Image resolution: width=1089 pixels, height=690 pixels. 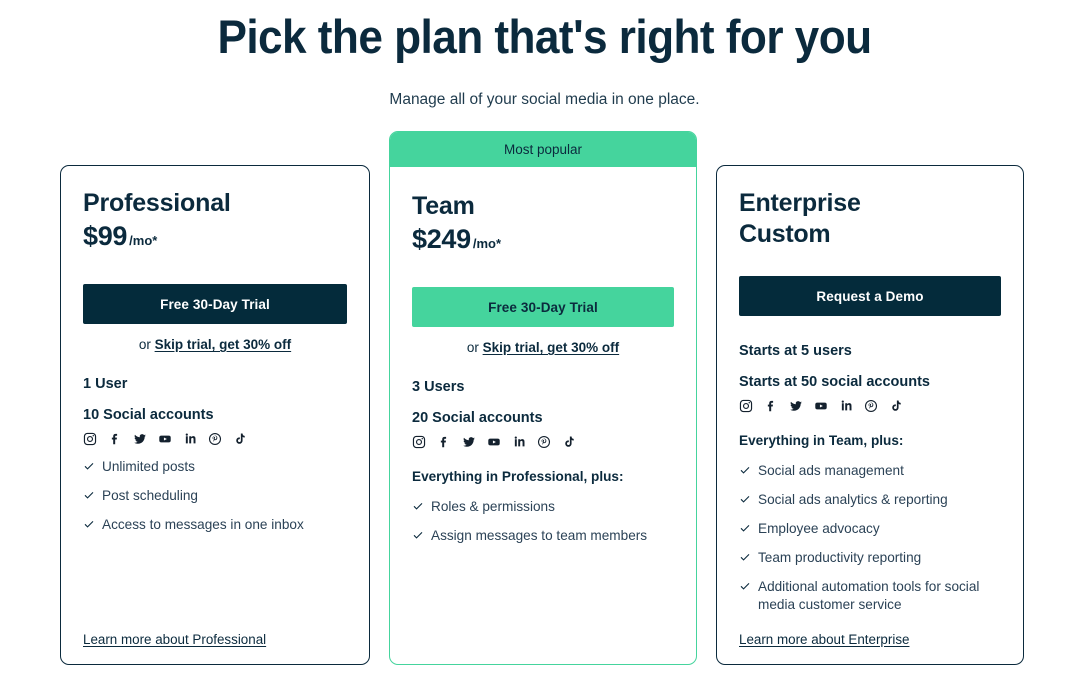 I want to click on most-popular-badge: Most popular, so click(x=543, y=149).